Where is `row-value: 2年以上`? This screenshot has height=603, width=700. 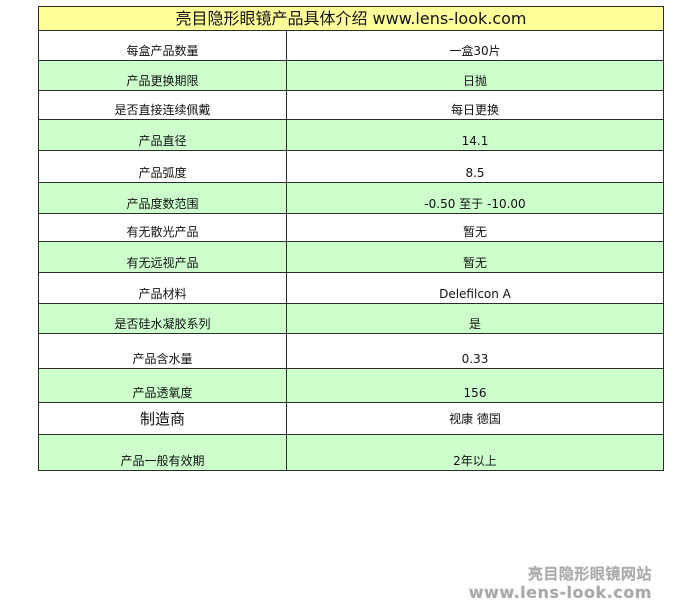
row-value: 2年以上 is located at coordinates (475, 452).